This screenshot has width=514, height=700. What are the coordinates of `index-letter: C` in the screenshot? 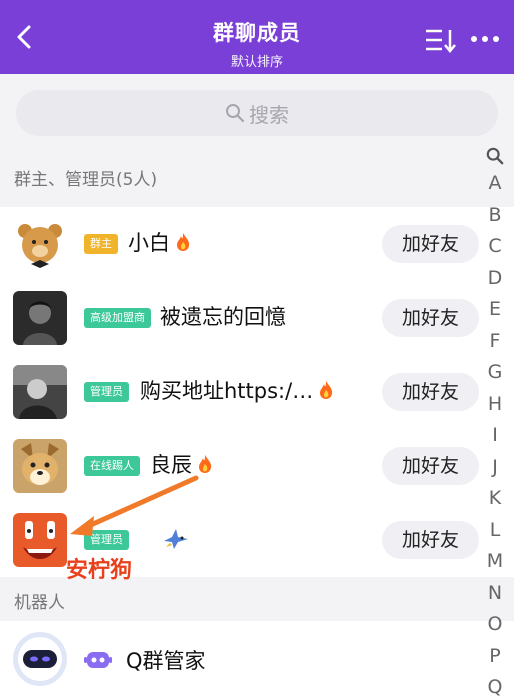 It's located at (495, 247).